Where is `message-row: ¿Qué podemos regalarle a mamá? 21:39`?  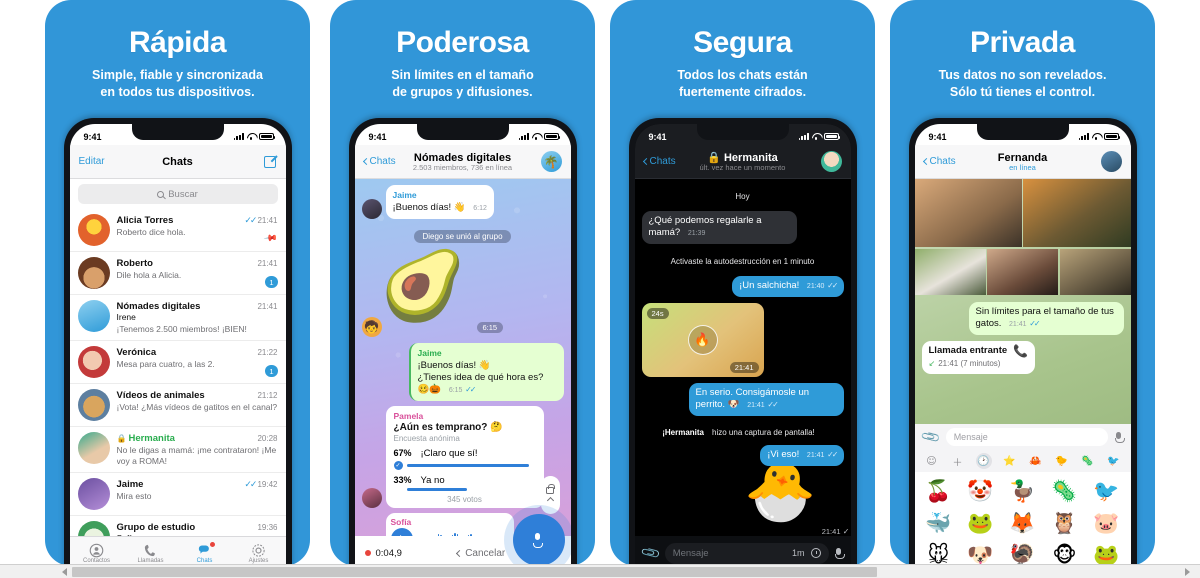 message-row: ¿Qué podemos regalarle a mamá? 21:39 is located at coordinates (743, 227).